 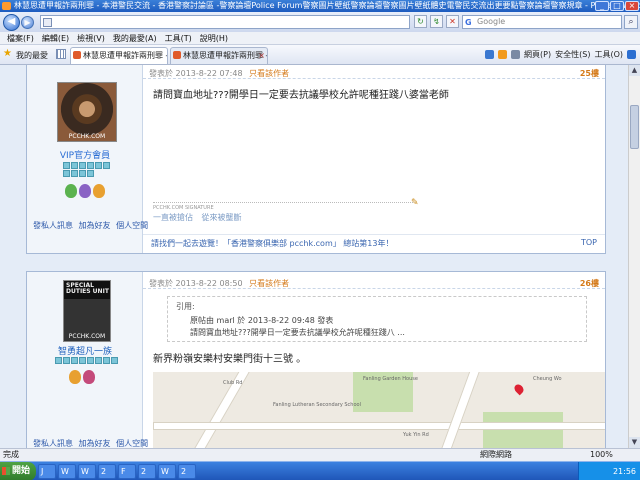 I want to click on forward-button: ▶, so click(x=27, y=22).